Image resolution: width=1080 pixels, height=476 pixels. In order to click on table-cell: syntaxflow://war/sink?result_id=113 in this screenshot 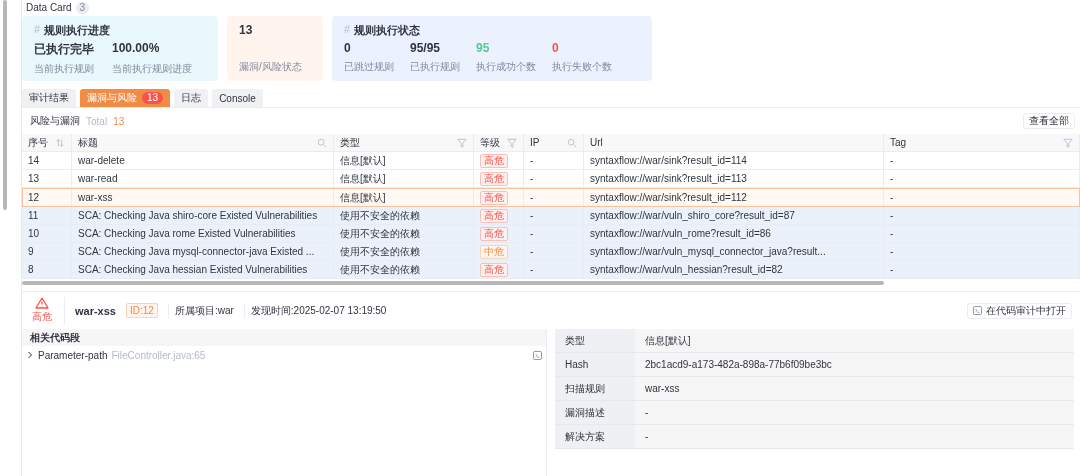, I will do `click(734, 178)`.